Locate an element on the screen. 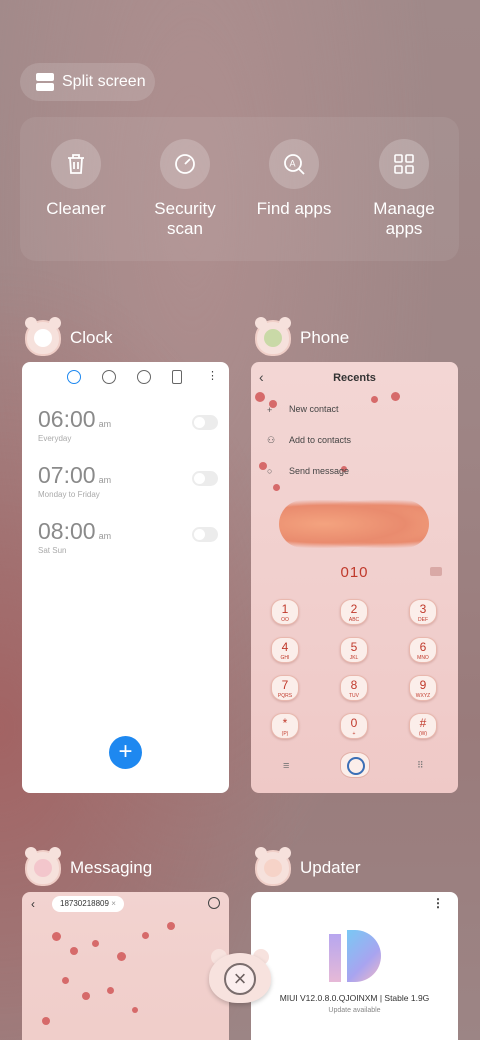  send-message-action: Send message is located at coordinates (319, 471).